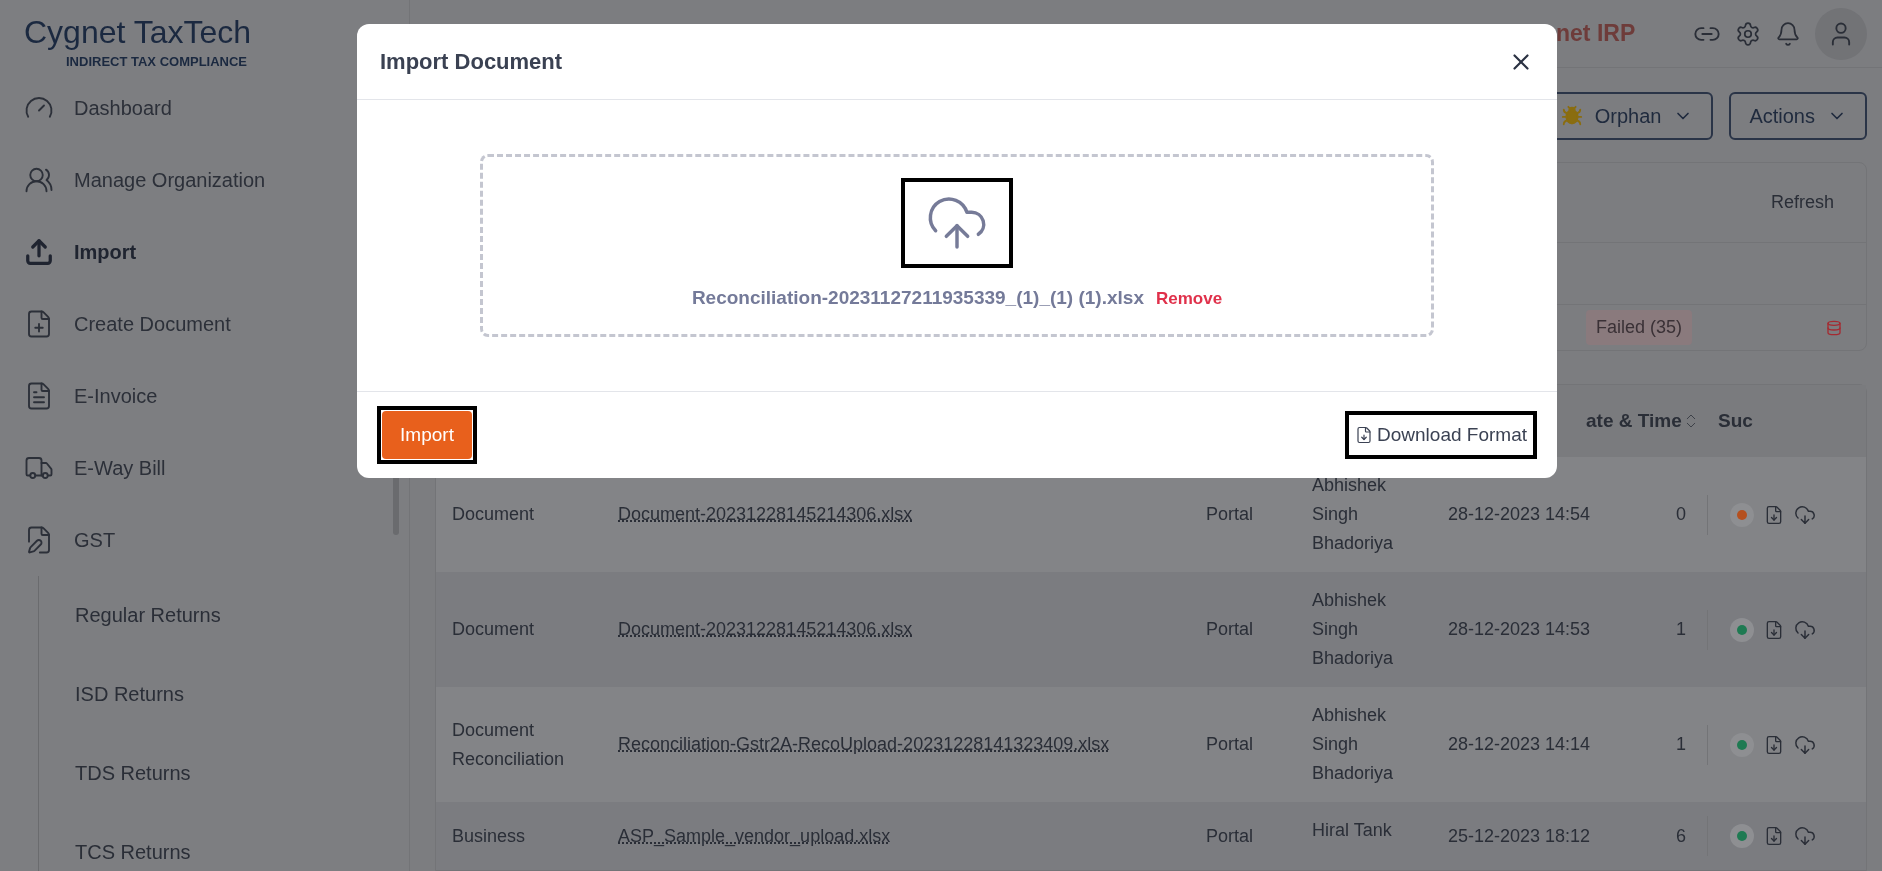 This screenshot has height=871, width=1882. Describe the element at coordinates (1189, 298) in the screenshot. I see `remove-link: Remove` at that location.